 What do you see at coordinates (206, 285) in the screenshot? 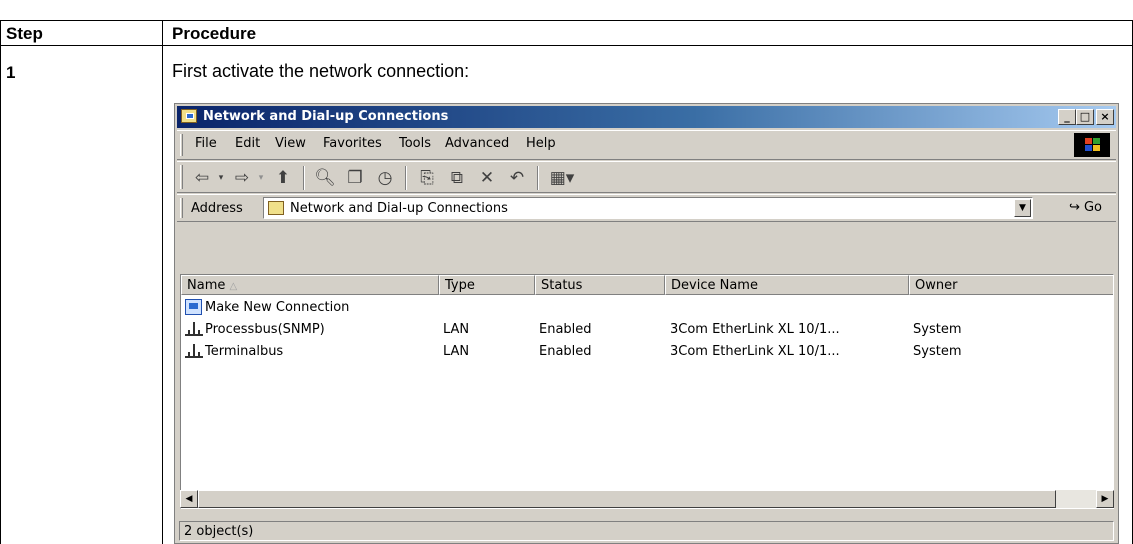
I see `column-name-label: Name` at bounding box center [206, 285].